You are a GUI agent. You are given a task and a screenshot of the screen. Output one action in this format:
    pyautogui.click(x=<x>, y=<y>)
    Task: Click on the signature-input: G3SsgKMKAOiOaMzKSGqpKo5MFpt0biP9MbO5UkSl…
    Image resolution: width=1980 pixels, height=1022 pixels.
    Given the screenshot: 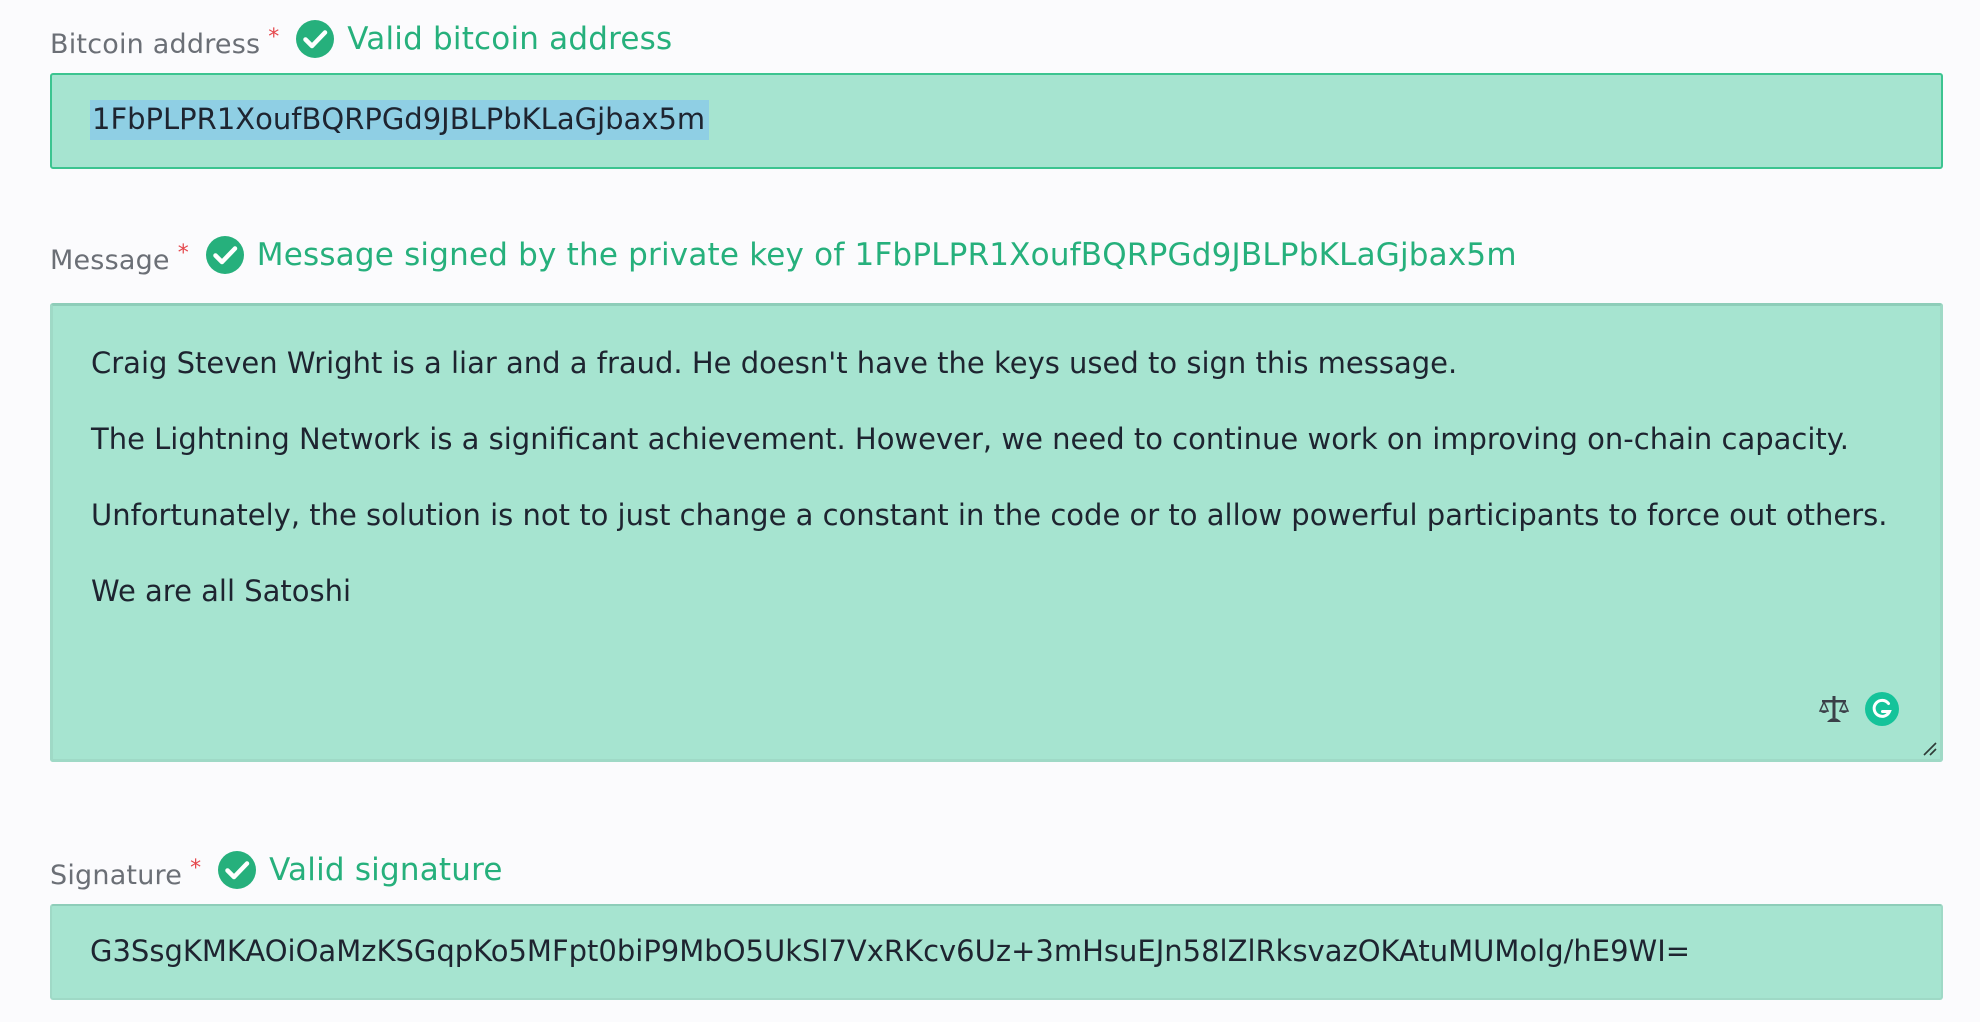 What is the action you would take?
    pyautogui.click(x=996, y=952)
    